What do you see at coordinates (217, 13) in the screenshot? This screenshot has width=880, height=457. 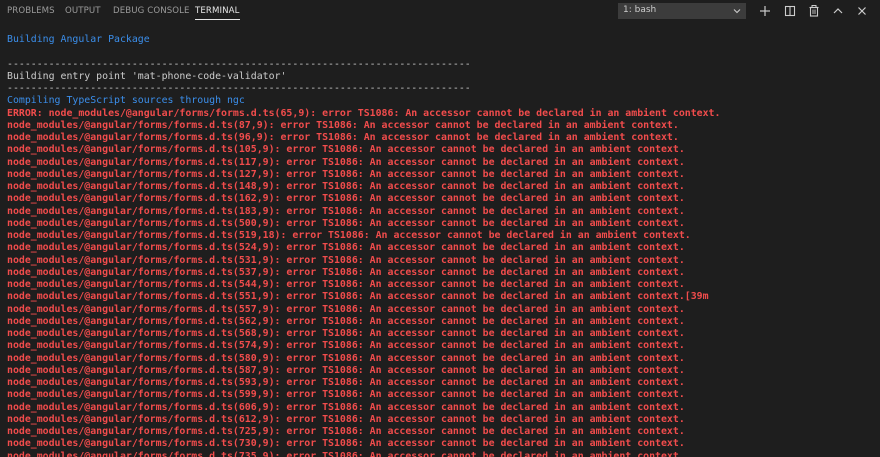 I see `tab-terminal: TERMINAL` at bounding box center [217, 13].